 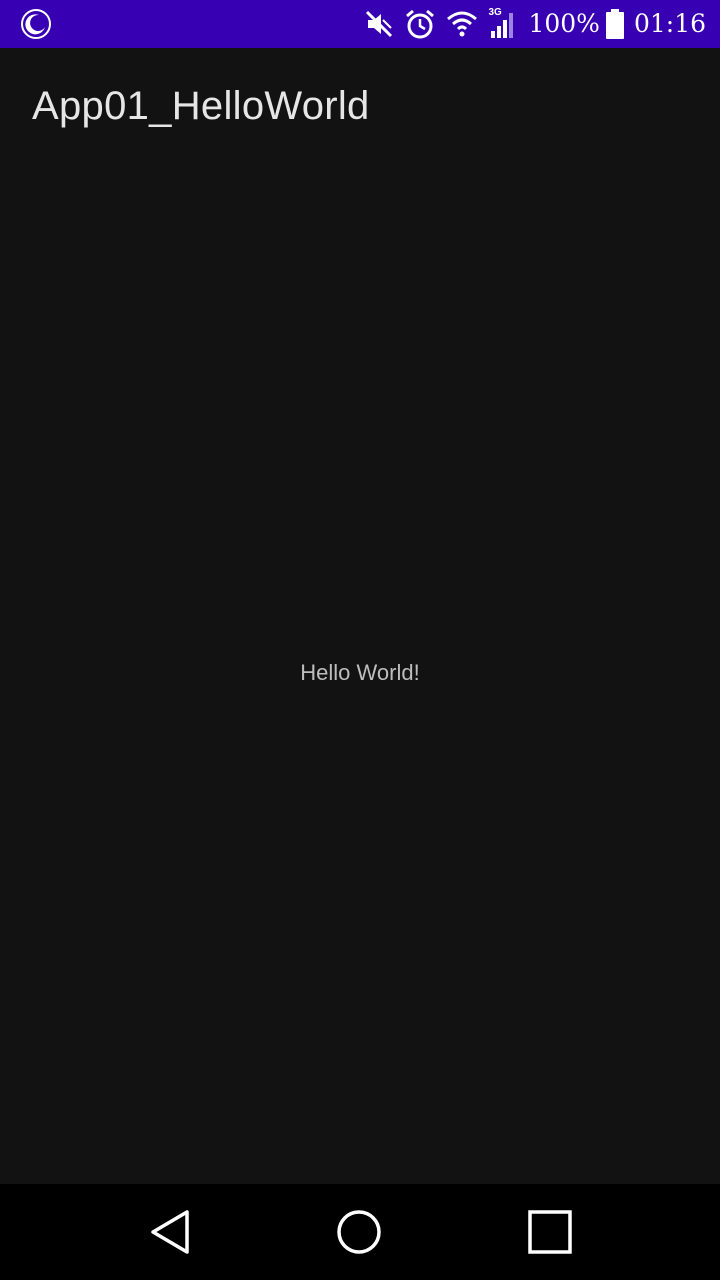 What do you see at coordinates (379, 24) in the screenshot?
I see `mute-icon` at bounding box center [379, 24].